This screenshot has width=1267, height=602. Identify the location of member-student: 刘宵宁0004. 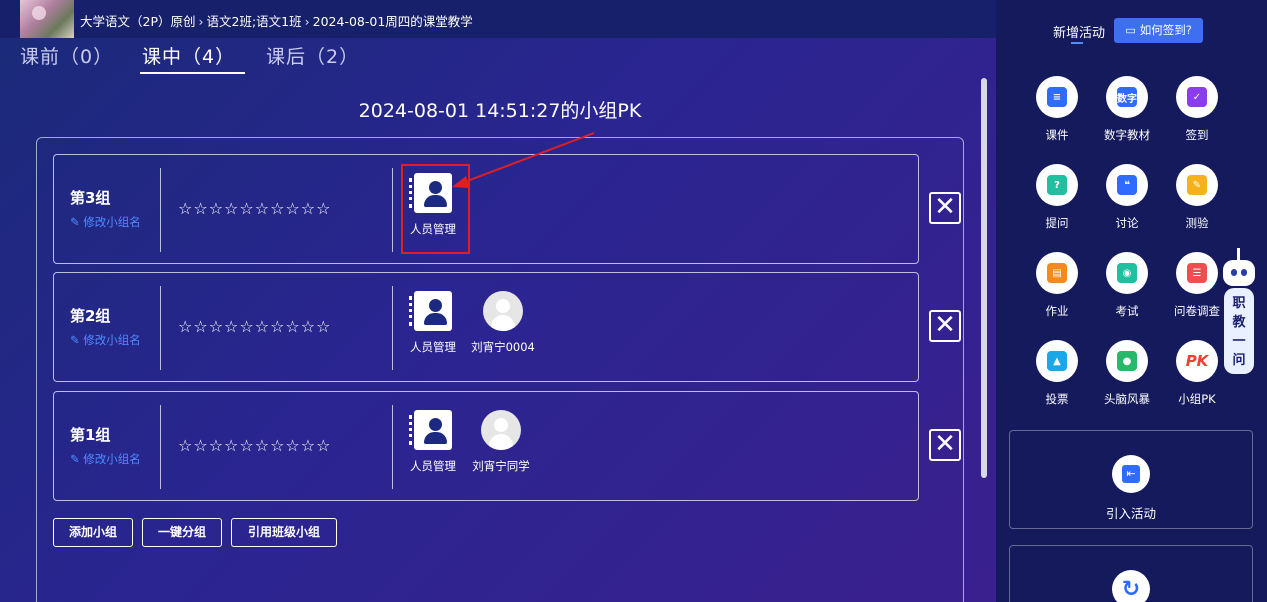
(503, 323).